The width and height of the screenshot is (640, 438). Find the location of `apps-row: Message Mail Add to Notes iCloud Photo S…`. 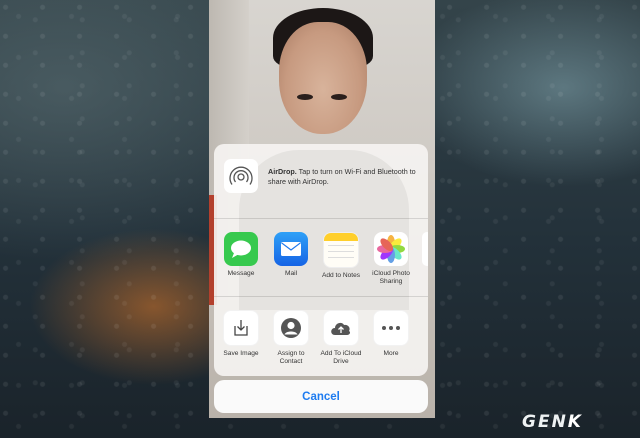

apps-row: Message Mail Add to Notes iCloud Photo S… is located at coordinates (321, 264).